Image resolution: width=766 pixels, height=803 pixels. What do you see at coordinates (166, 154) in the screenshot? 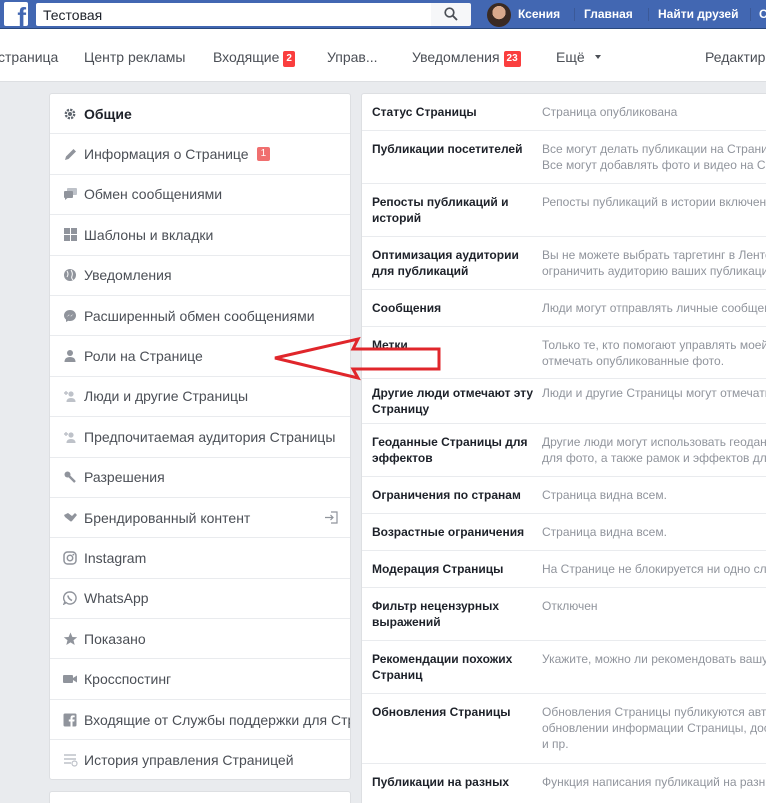
I see `sidebar-item-label: Информация о Странице` at bounding box center [166, 154].